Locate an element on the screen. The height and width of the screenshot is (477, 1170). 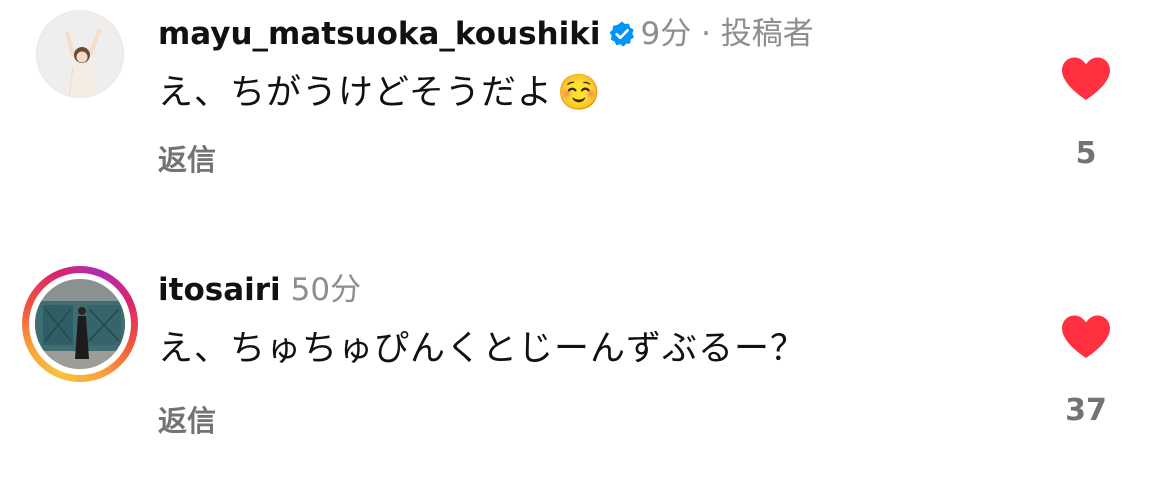
comment-text: え、ちゅちゅぴんくとじーんずぶるー？ is located at coordinates (482, 349).